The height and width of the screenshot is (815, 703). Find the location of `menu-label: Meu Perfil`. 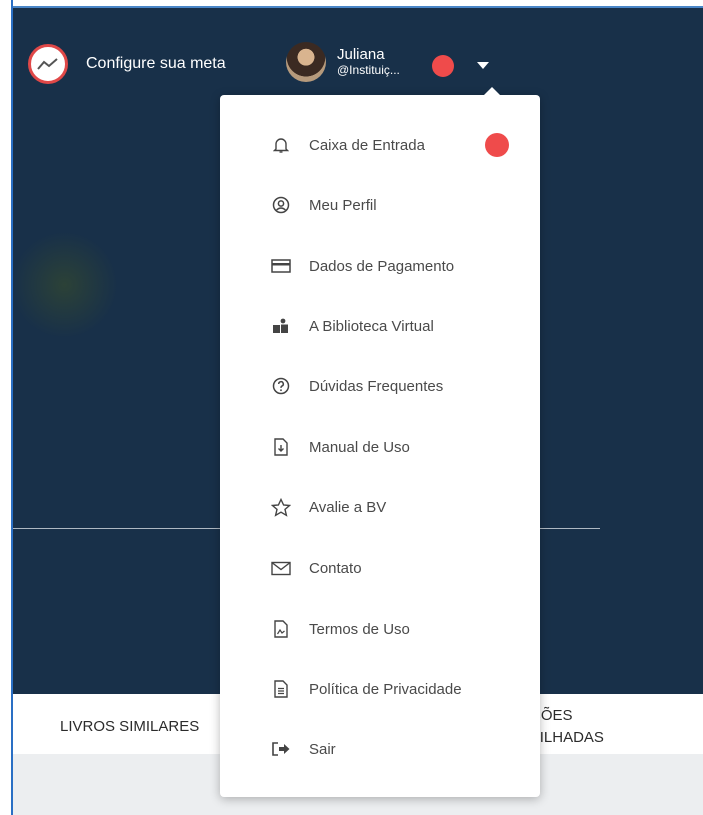

menu-label: Meu Perfil is located at coordinates (343, 205).